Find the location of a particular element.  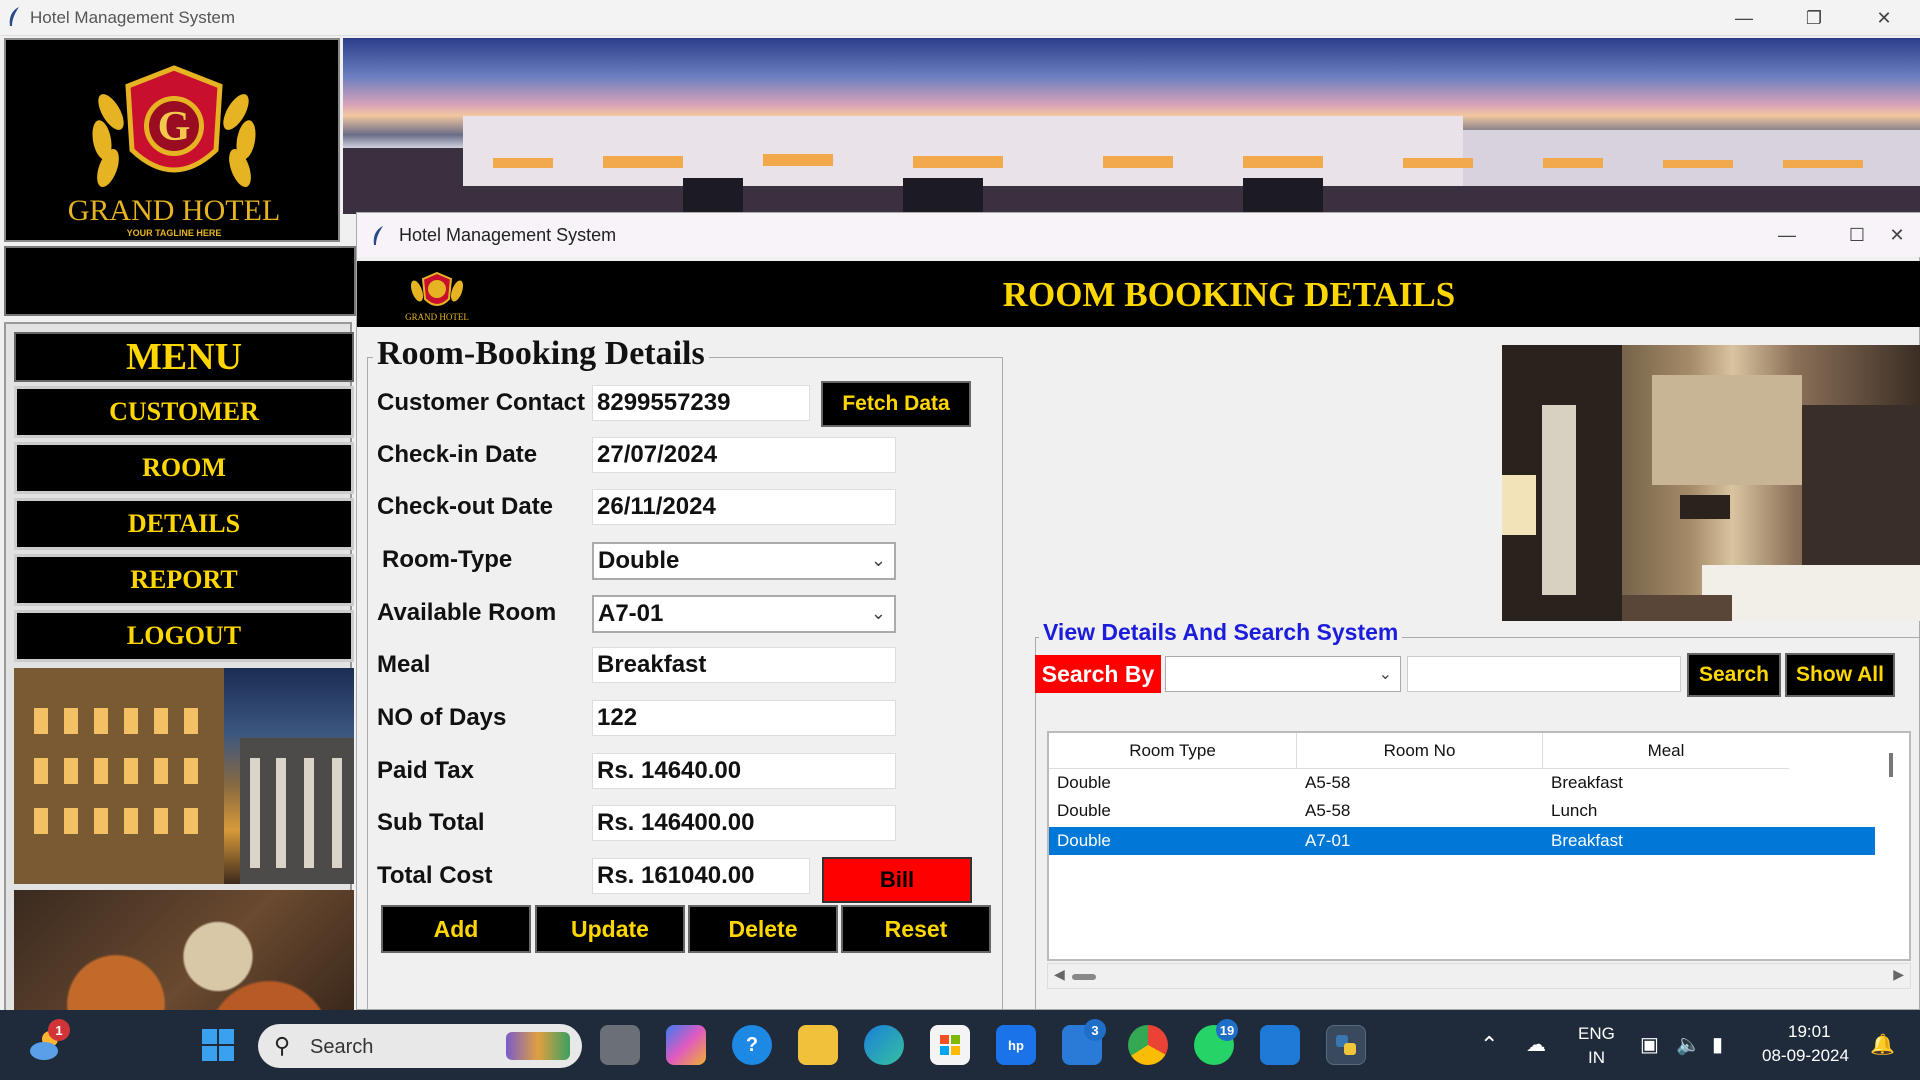

svg-text: GRAND HOTEL is located at coordinates (174, 210).